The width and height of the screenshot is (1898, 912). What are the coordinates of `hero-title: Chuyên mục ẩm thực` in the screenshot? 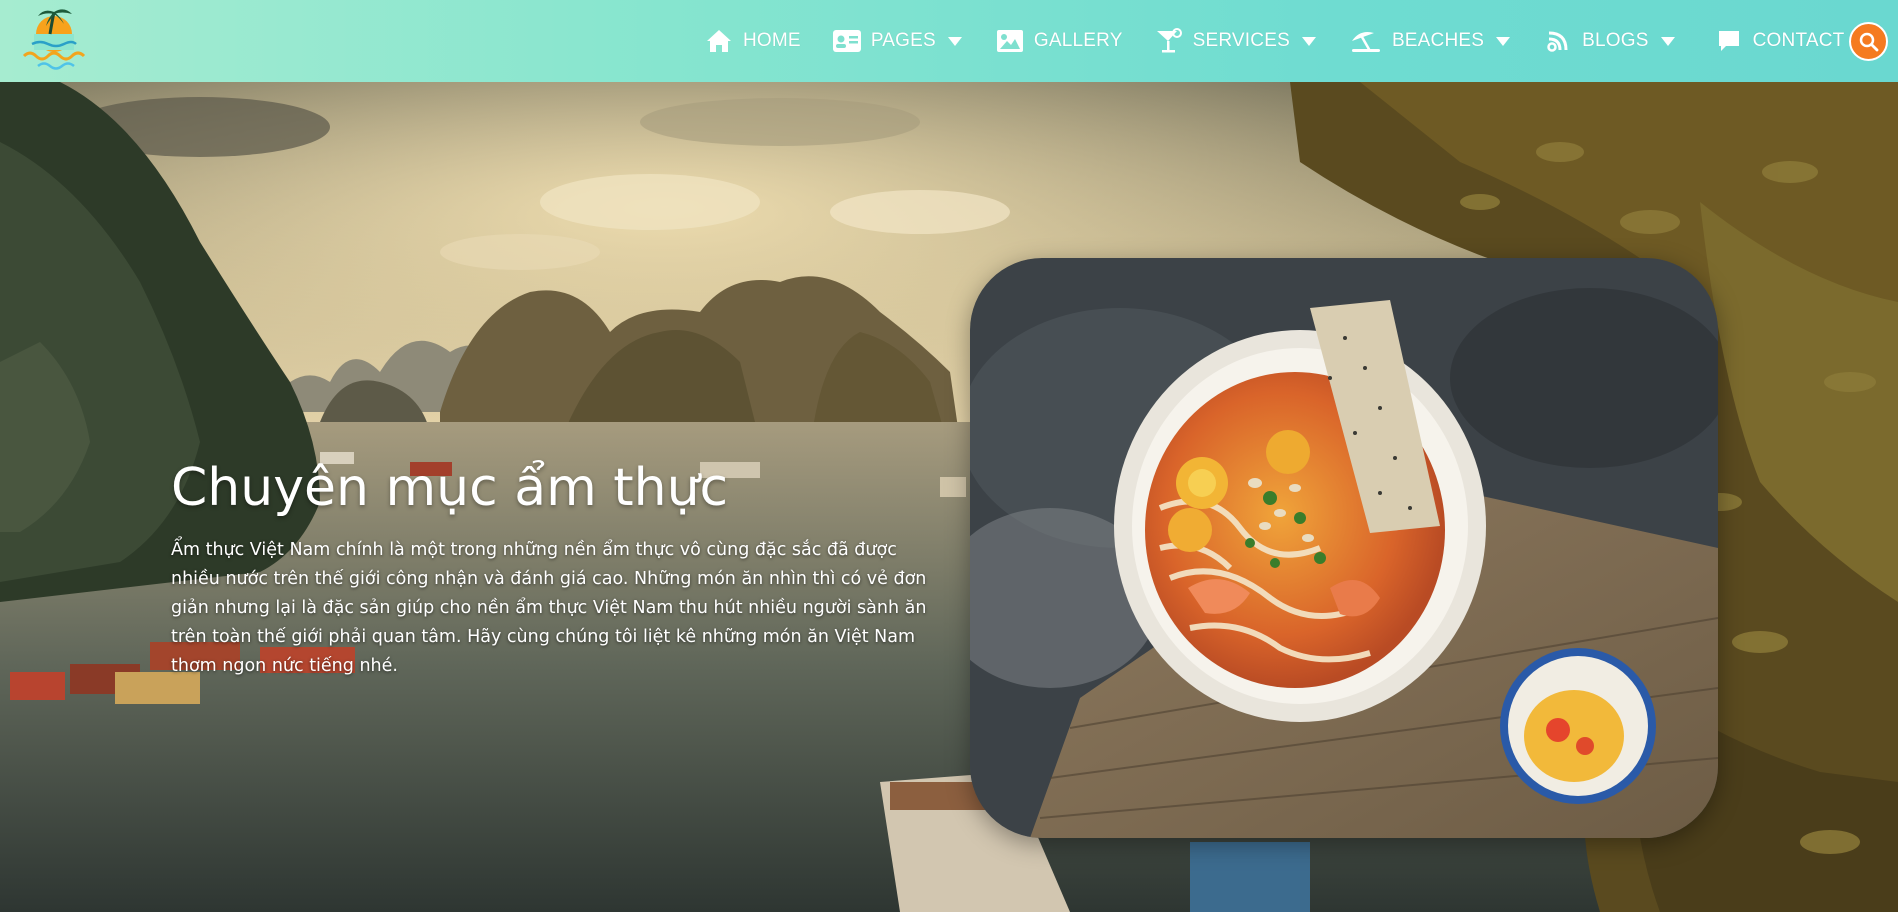 It's located at (450, 488).